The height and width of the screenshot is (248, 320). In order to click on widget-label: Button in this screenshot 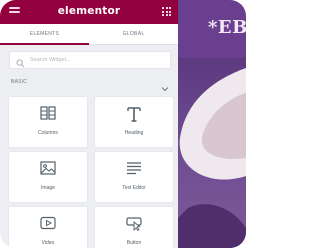, I will do `click(134, 243)`.